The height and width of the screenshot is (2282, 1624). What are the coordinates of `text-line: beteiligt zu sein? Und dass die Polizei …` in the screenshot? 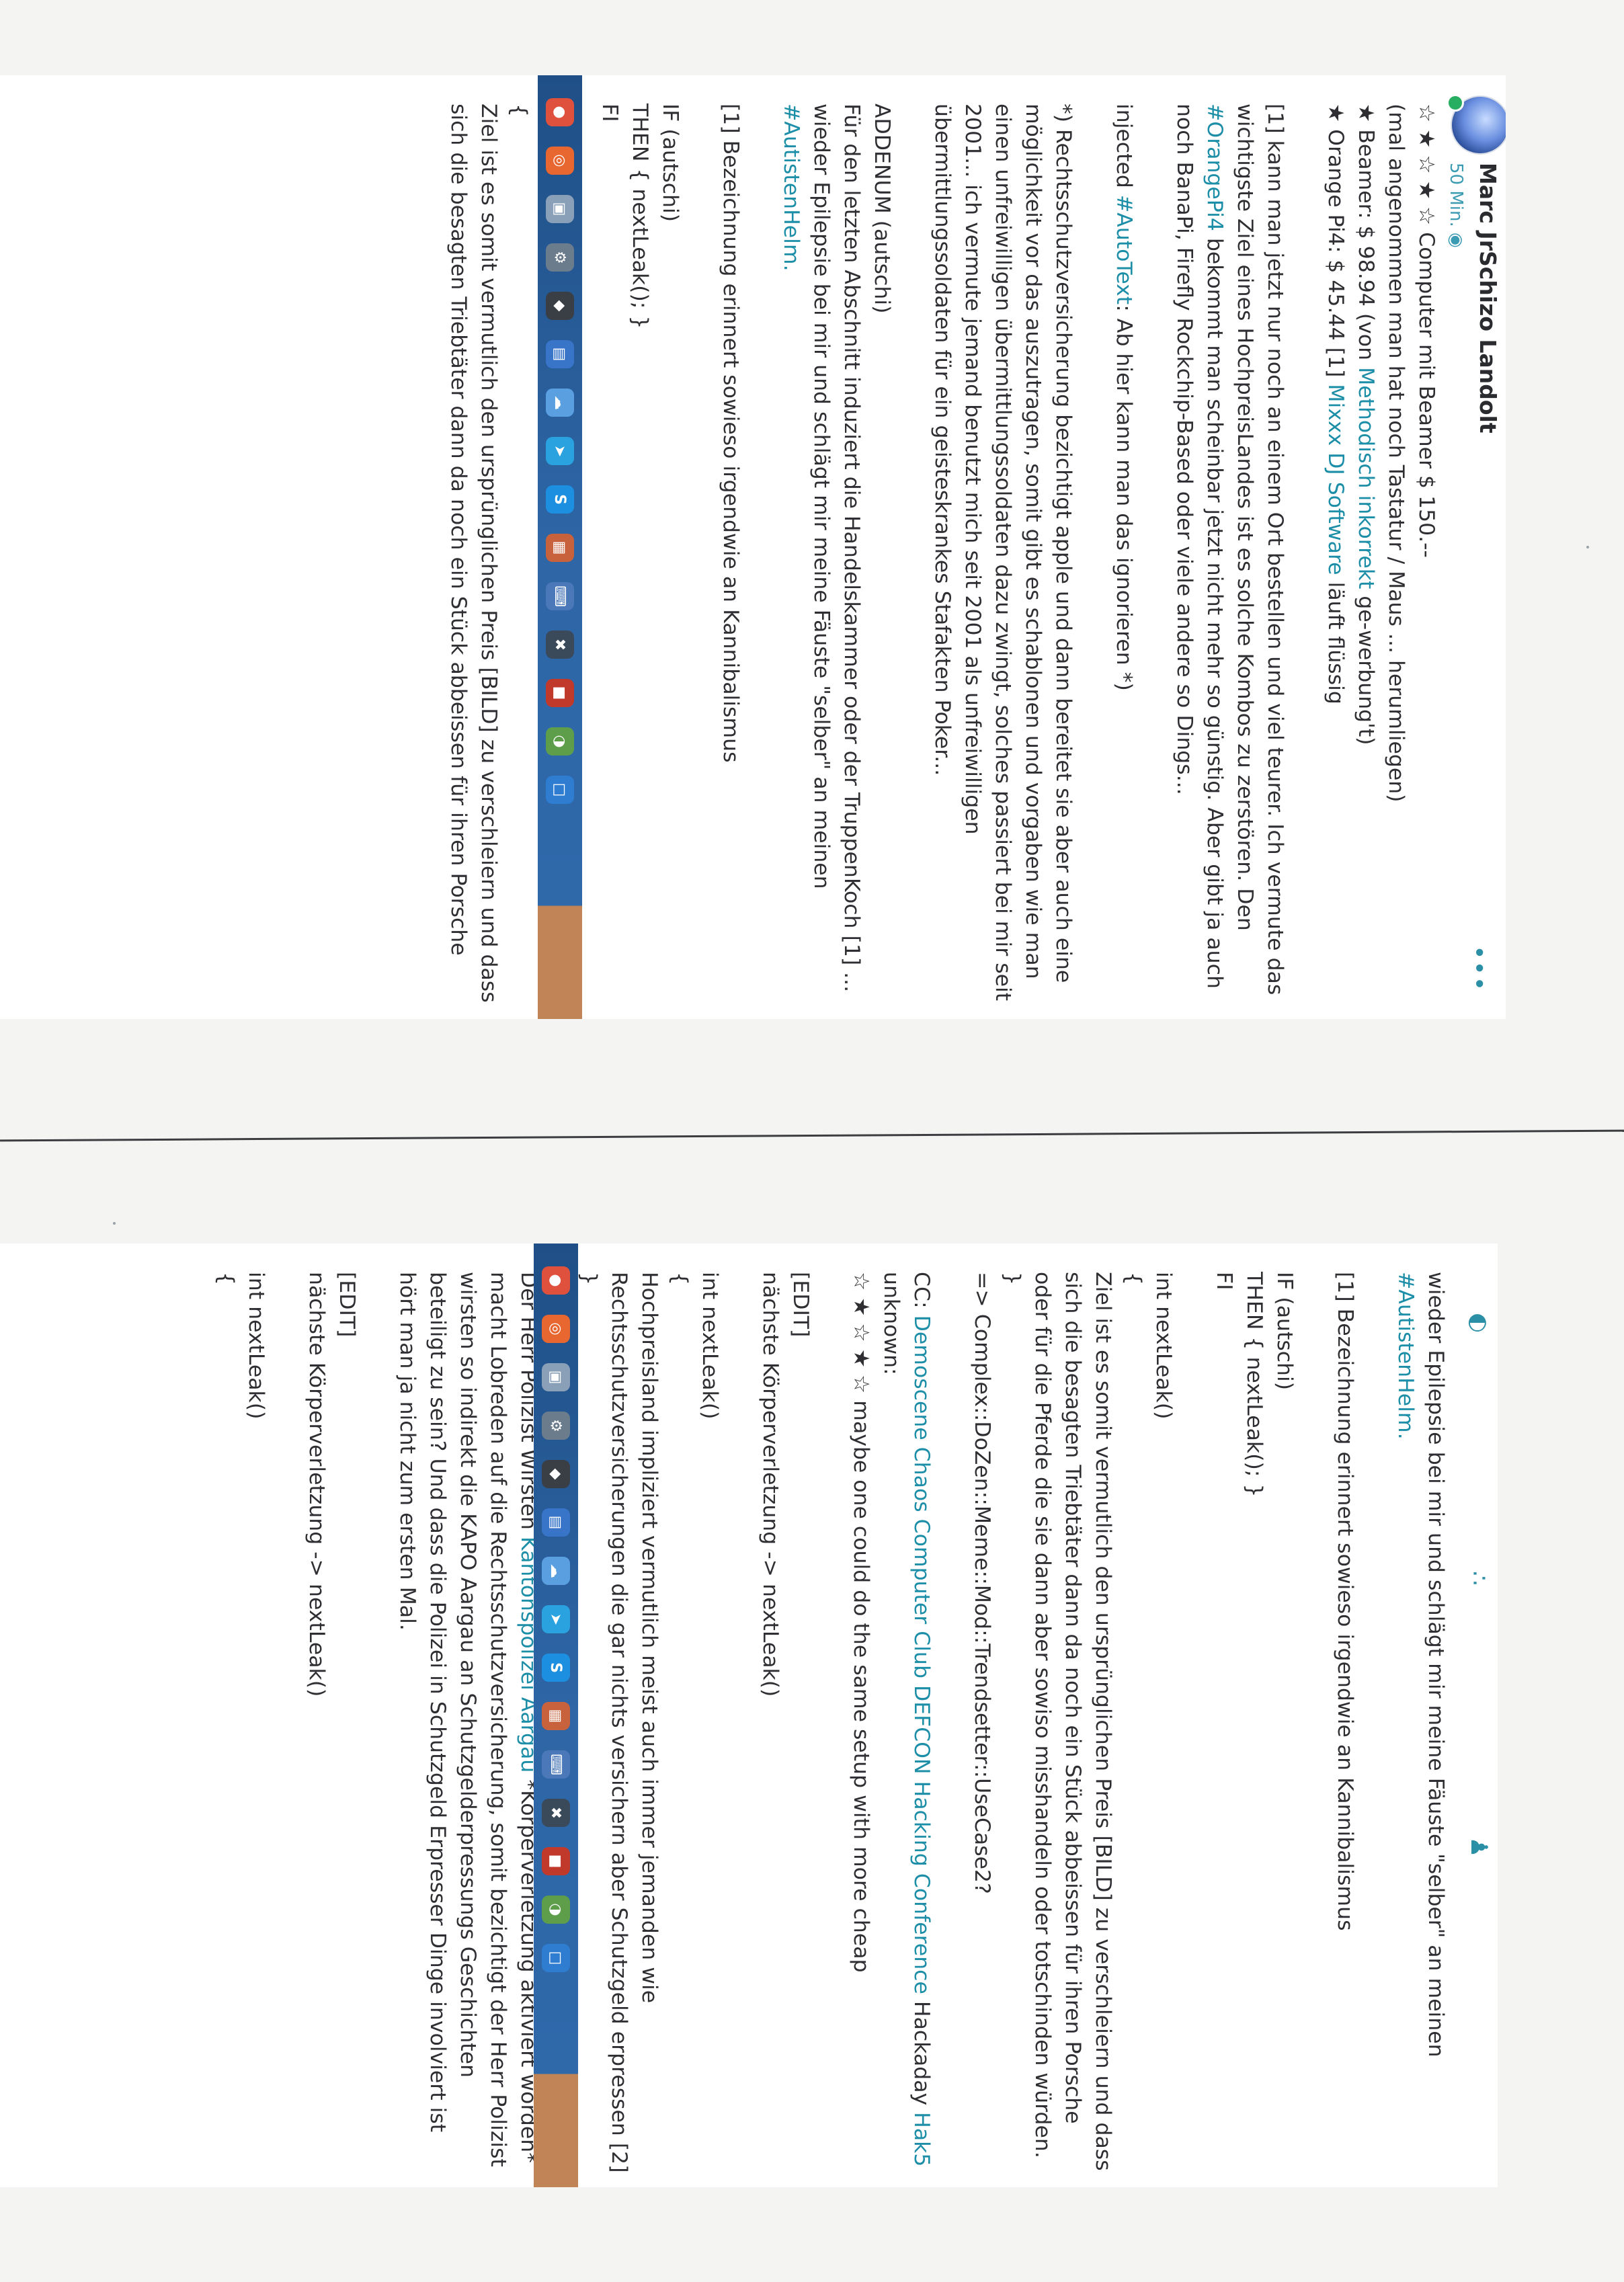 It's located at (437, 1714).